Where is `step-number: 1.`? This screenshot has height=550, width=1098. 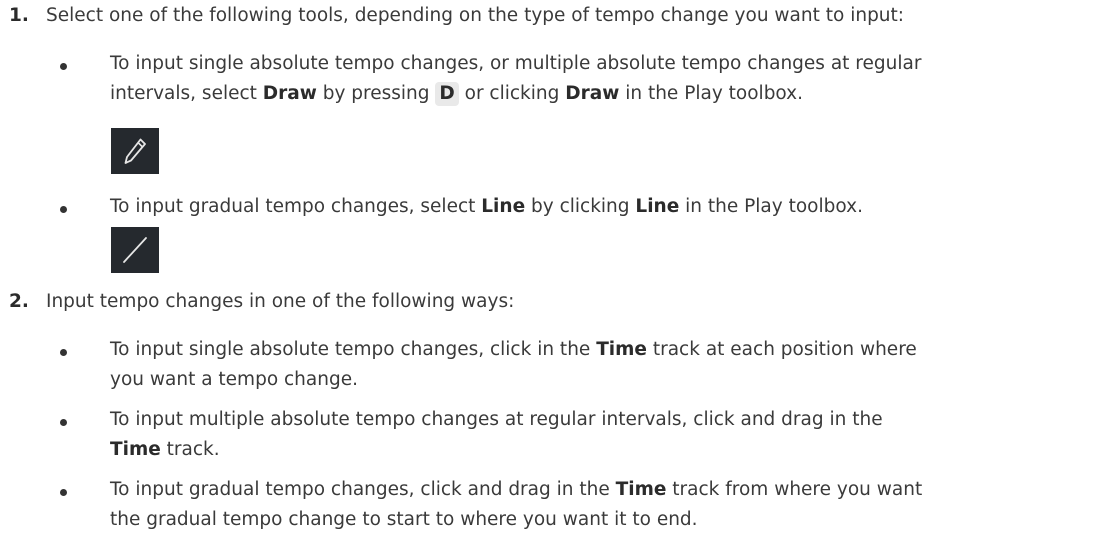
step-number: 1. is located at coordinates (19, 15).